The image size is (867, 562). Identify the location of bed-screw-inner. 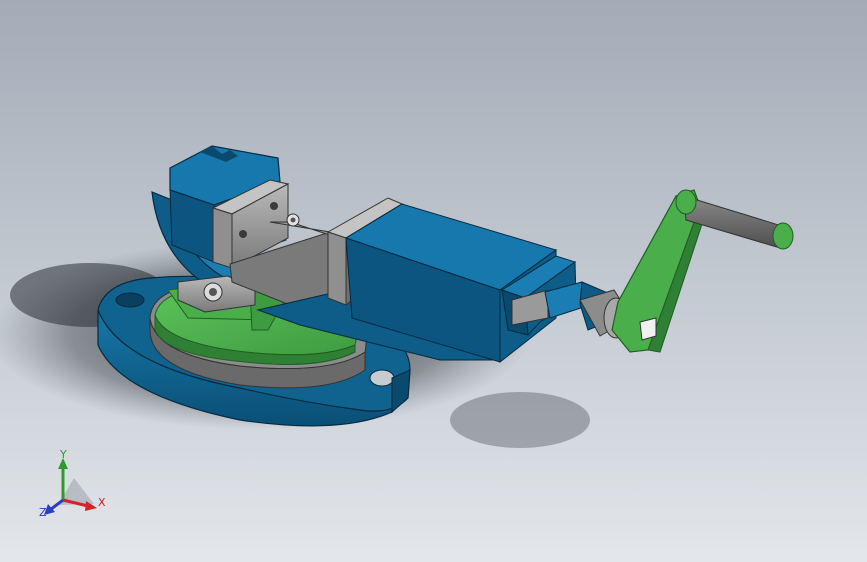
(293, 220).